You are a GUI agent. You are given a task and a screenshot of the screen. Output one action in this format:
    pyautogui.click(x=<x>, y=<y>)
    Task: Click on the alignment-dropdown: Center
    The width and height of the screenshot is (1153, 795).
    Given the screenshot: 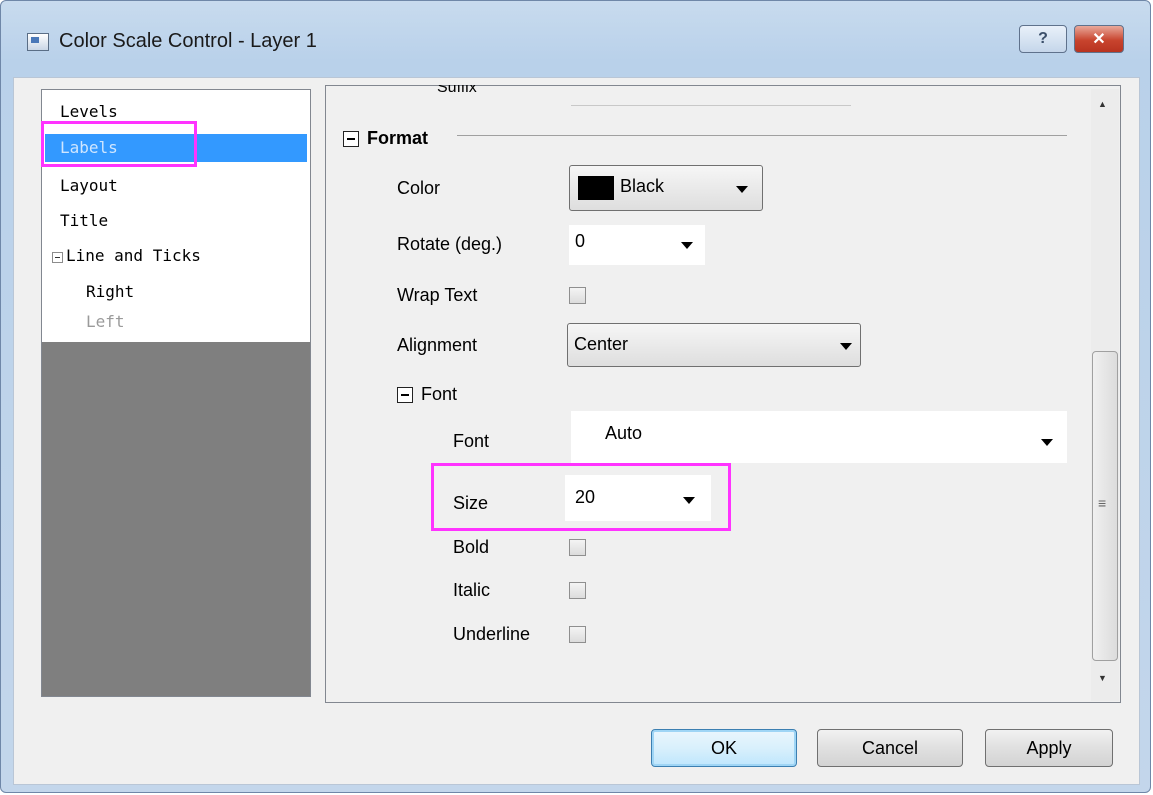 What is the action you would take?
    pyautogui.click(x=714, y=345)
    